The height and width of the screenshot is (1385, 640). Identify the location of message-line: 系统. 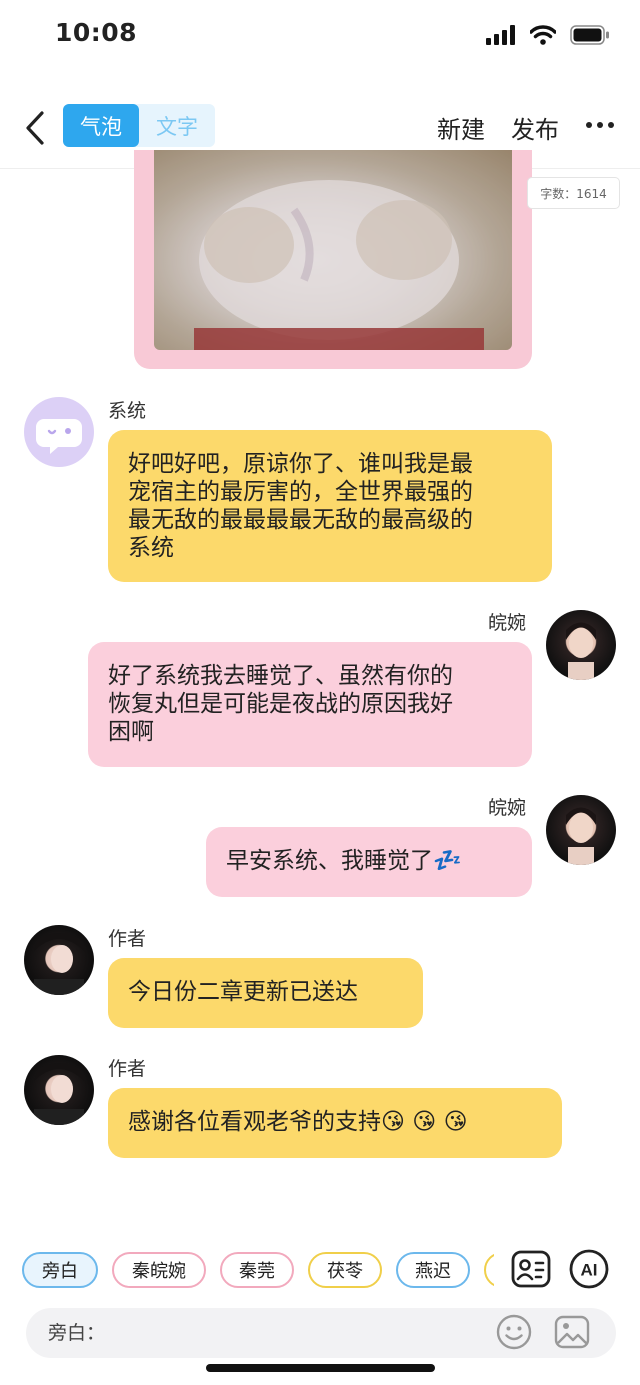
(151, 548).